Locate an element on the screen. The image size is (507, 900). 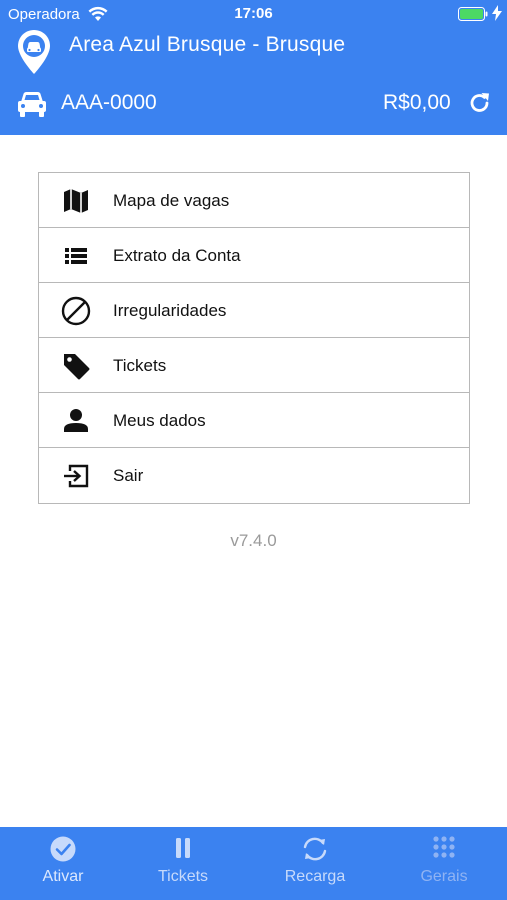
charging-icon is located at coordinates (497, 13).